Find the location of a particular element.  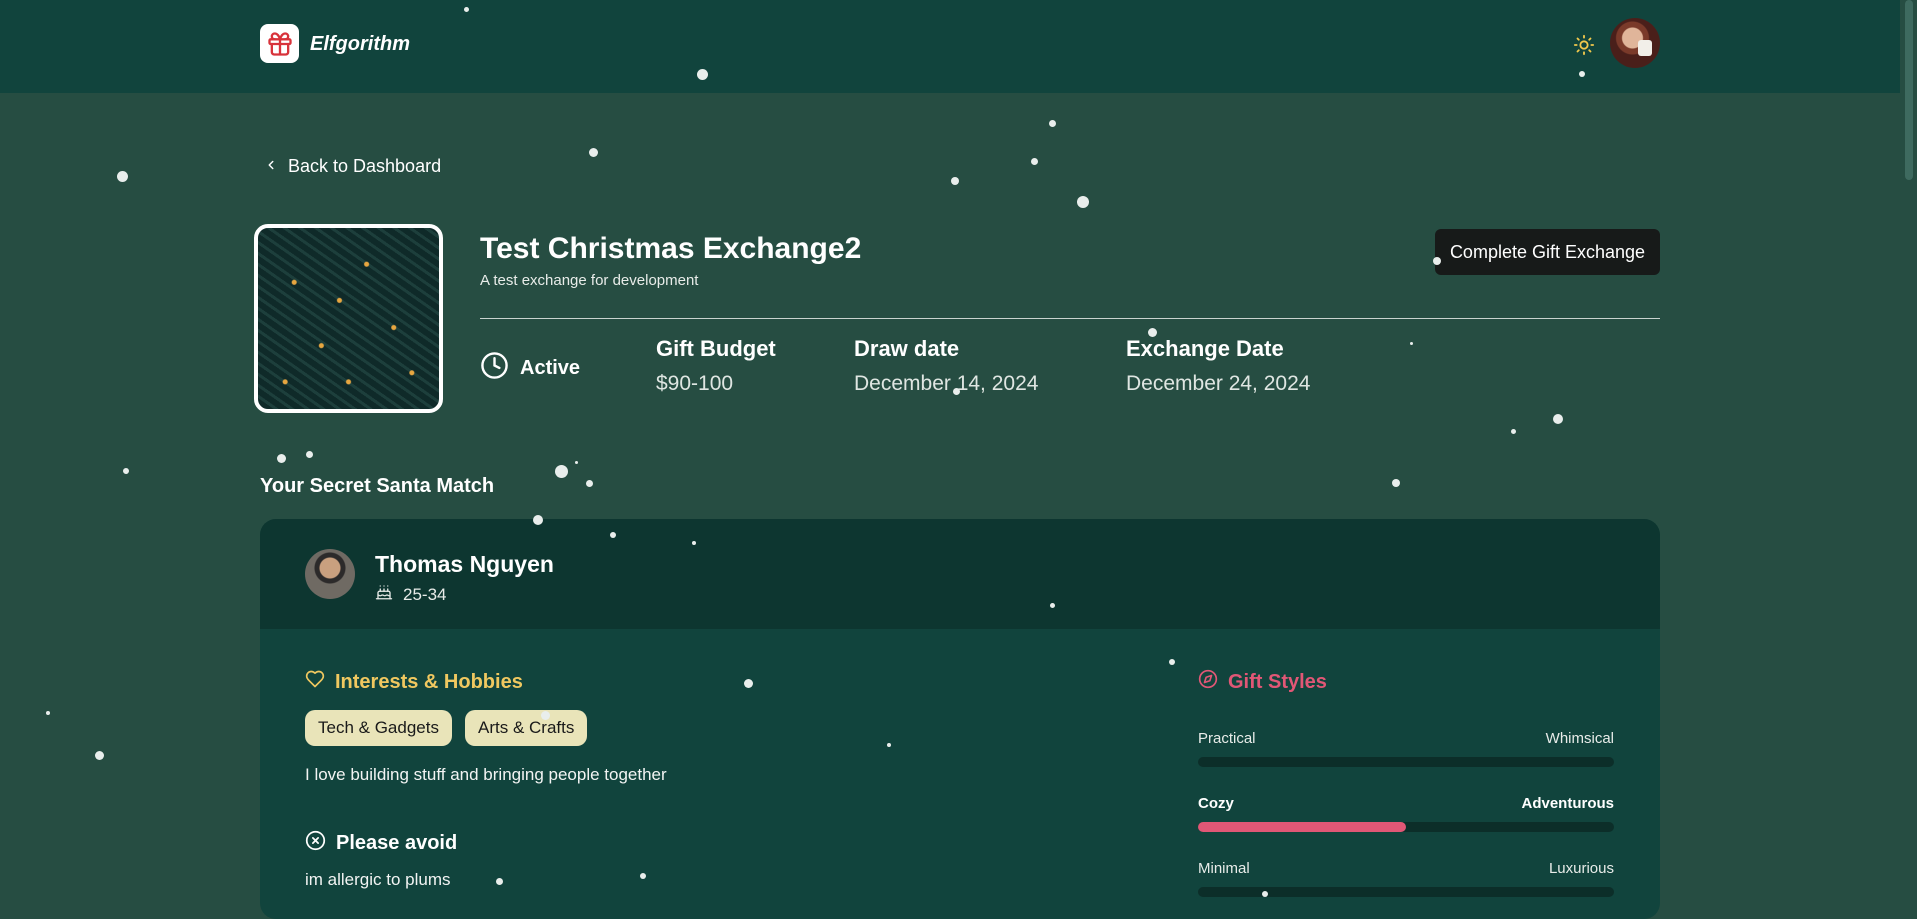

slider-left-label: Minimal is located at coordinates (1224, 868).